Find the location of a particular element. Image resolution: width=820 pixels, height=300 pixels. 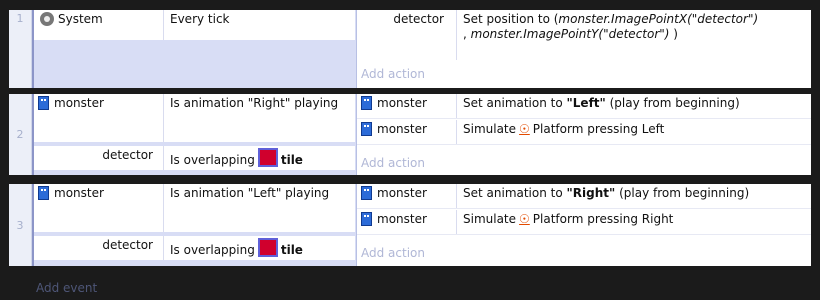

condition-row: System Every tick is located at coordinates (194, 25).